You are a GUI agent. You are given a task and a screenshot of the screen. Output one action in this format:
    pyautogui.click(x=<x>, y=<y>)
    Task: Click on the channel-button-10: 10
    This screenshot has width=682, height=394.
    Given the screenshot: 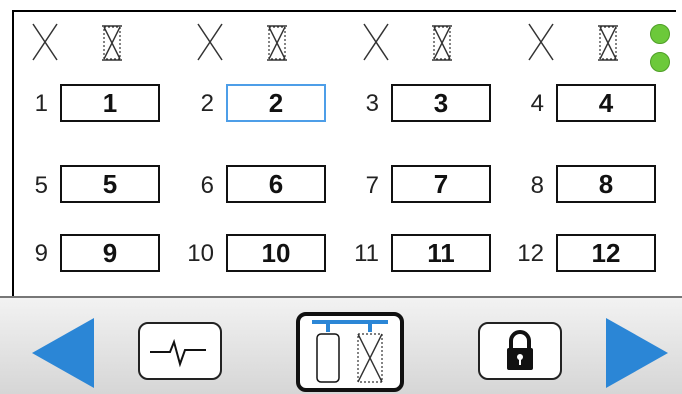 What is the action you would take?
    pyautogui.click(x=276, y=253)
    